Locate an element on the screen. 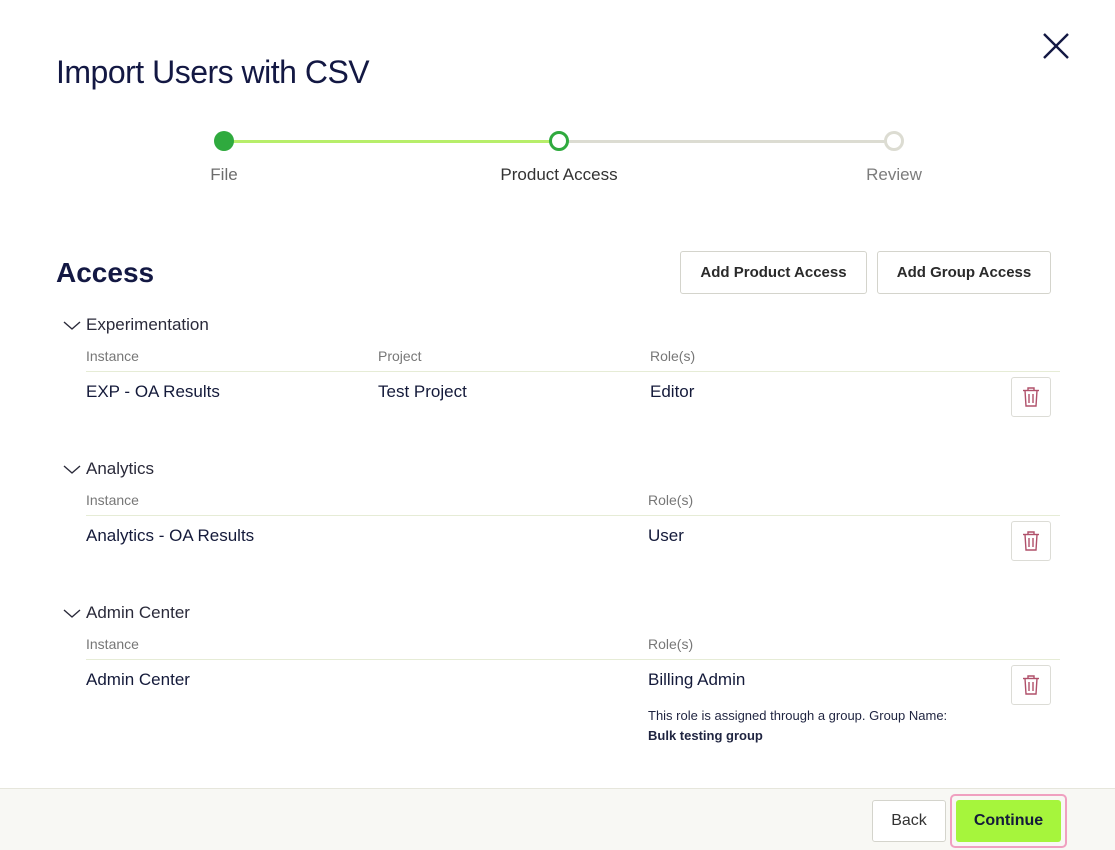  back-button: Back is located at coordinates (909, 821).